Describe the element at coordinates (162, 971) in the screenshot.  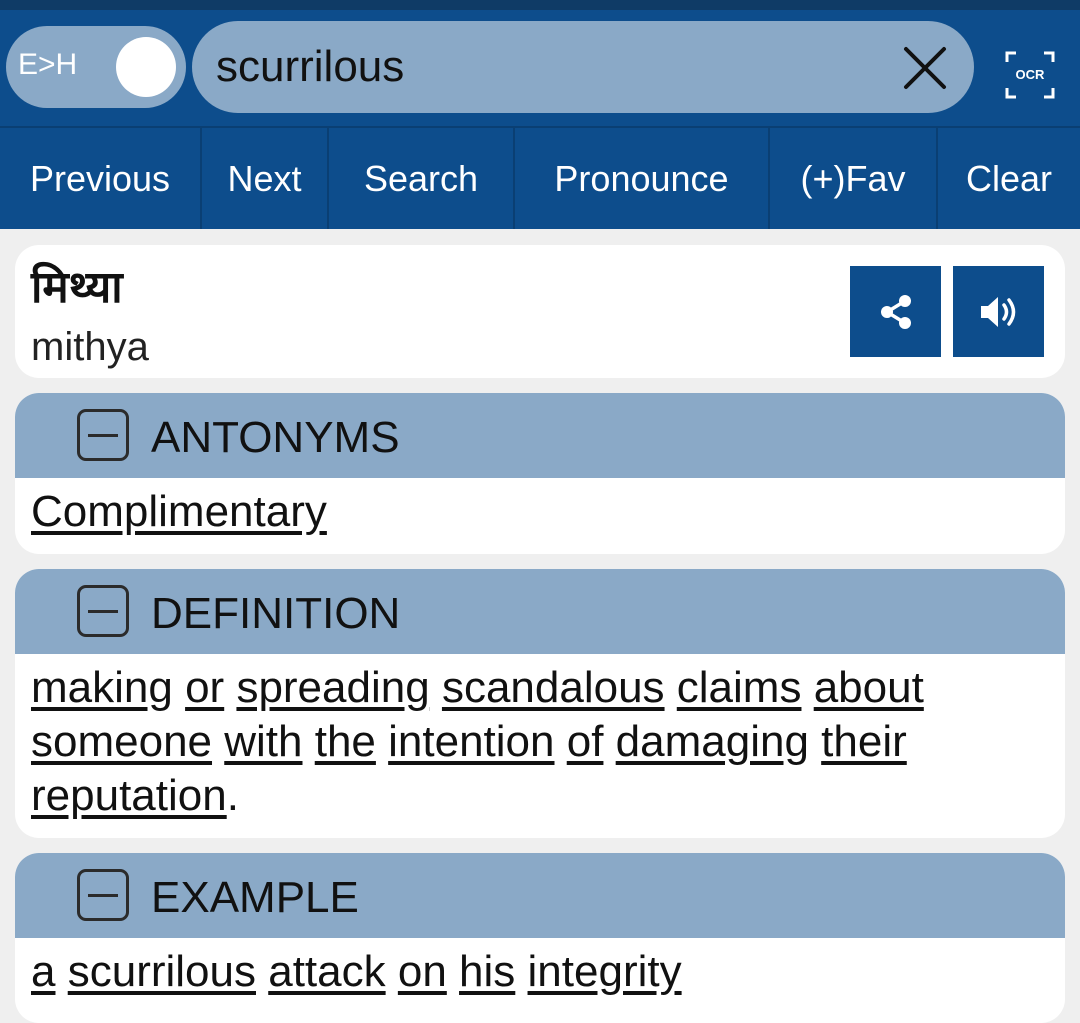
I see `word-link: scurrilous` at that location.